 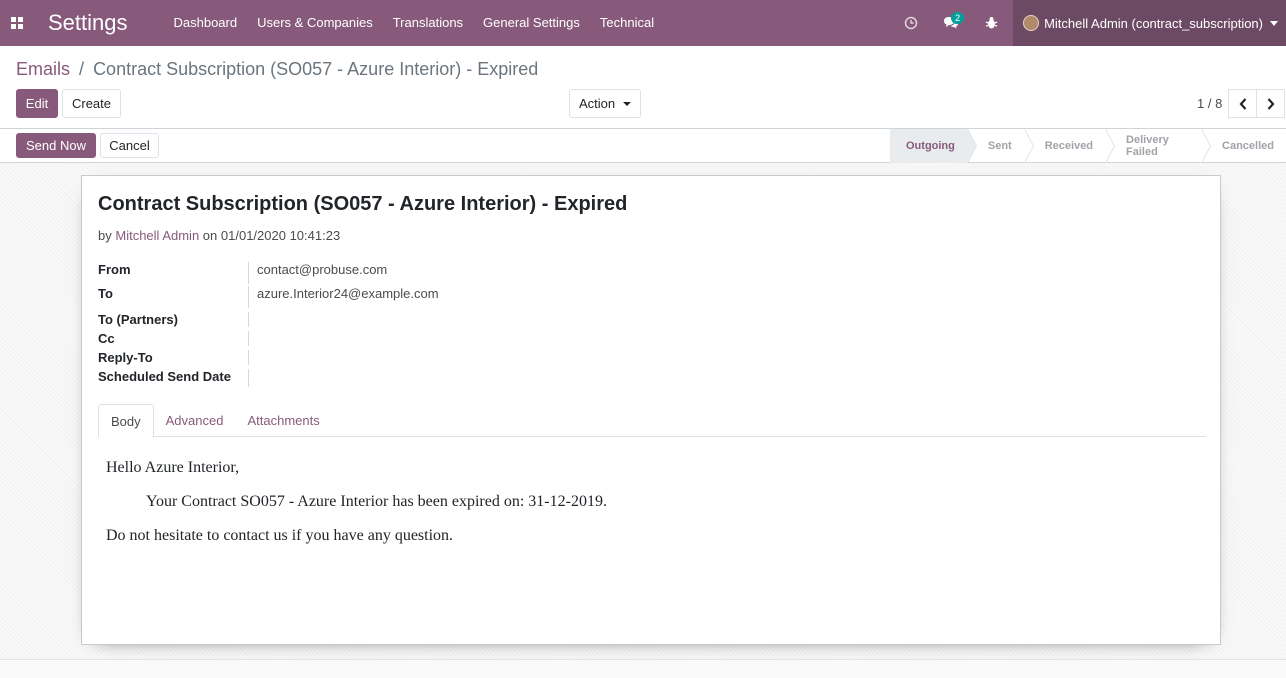 I want to click on chevron-down-icon, so click(x=1274, y=23).